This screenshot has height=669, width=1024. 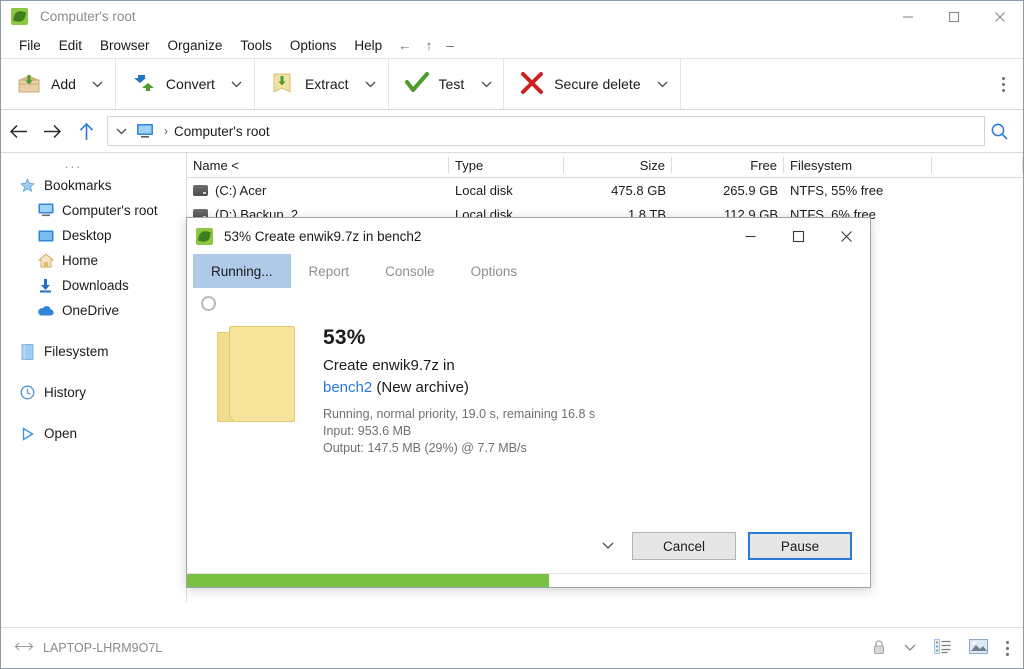 What do you see at coordinates (578, 84) in the screenshot?
I see `secure-delete-button: Secure delete` at bounding box center [578, 84].